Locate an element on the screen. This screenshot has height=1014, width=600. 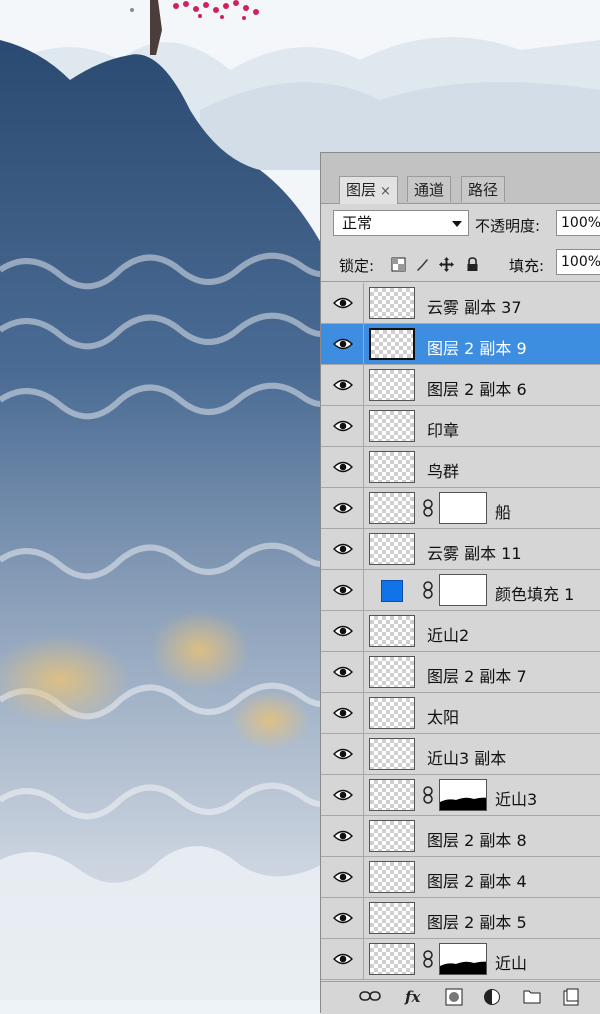
layer-name: 云雾 副本 11 is located at coordinates (474, 553).